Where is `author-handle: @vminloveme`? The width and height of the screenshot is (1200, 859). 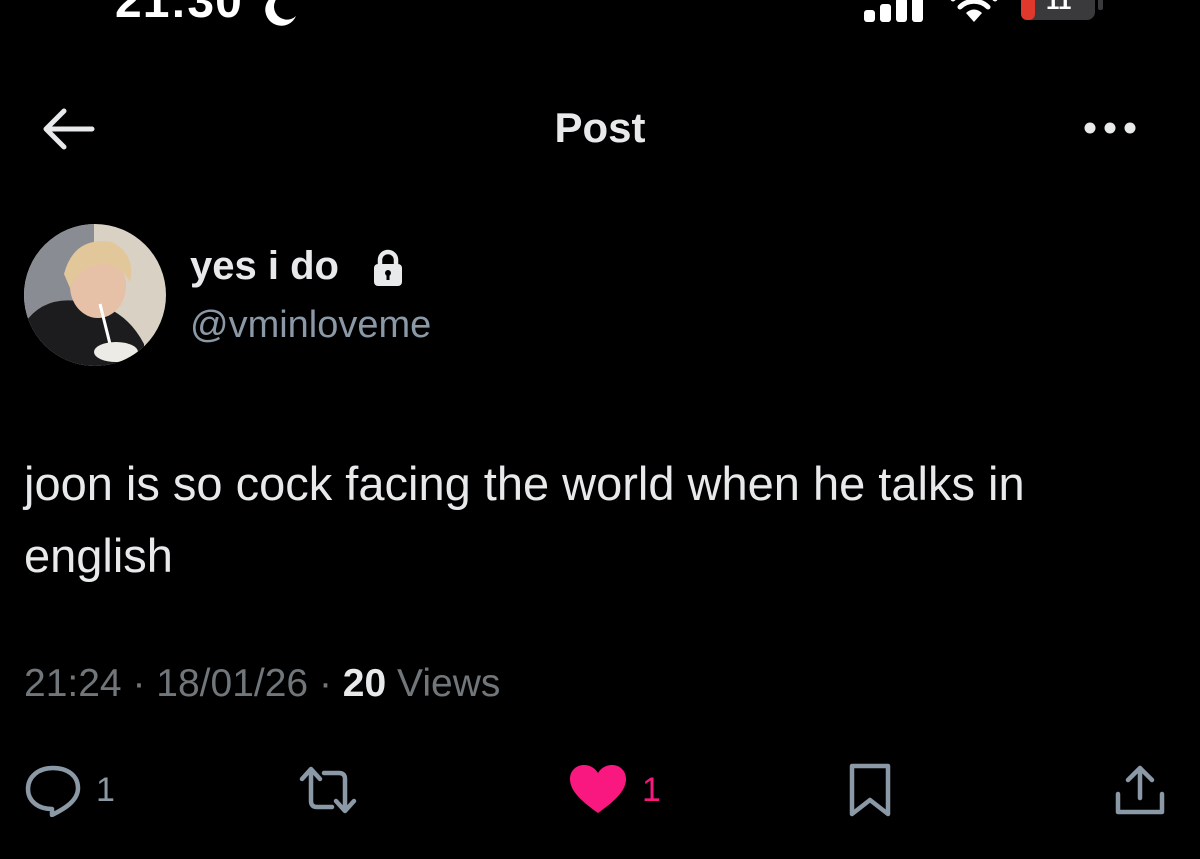
author-handle: @vminloveme is located at coordinates (310, 325).